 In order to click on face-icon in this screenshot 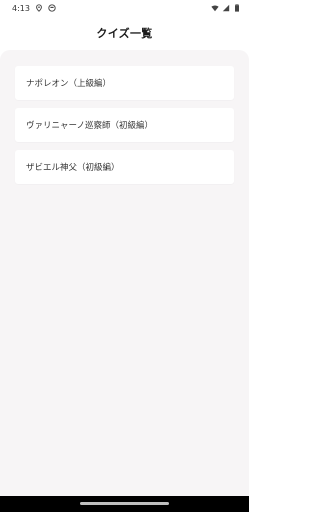, I will do `click(52, 8)`.